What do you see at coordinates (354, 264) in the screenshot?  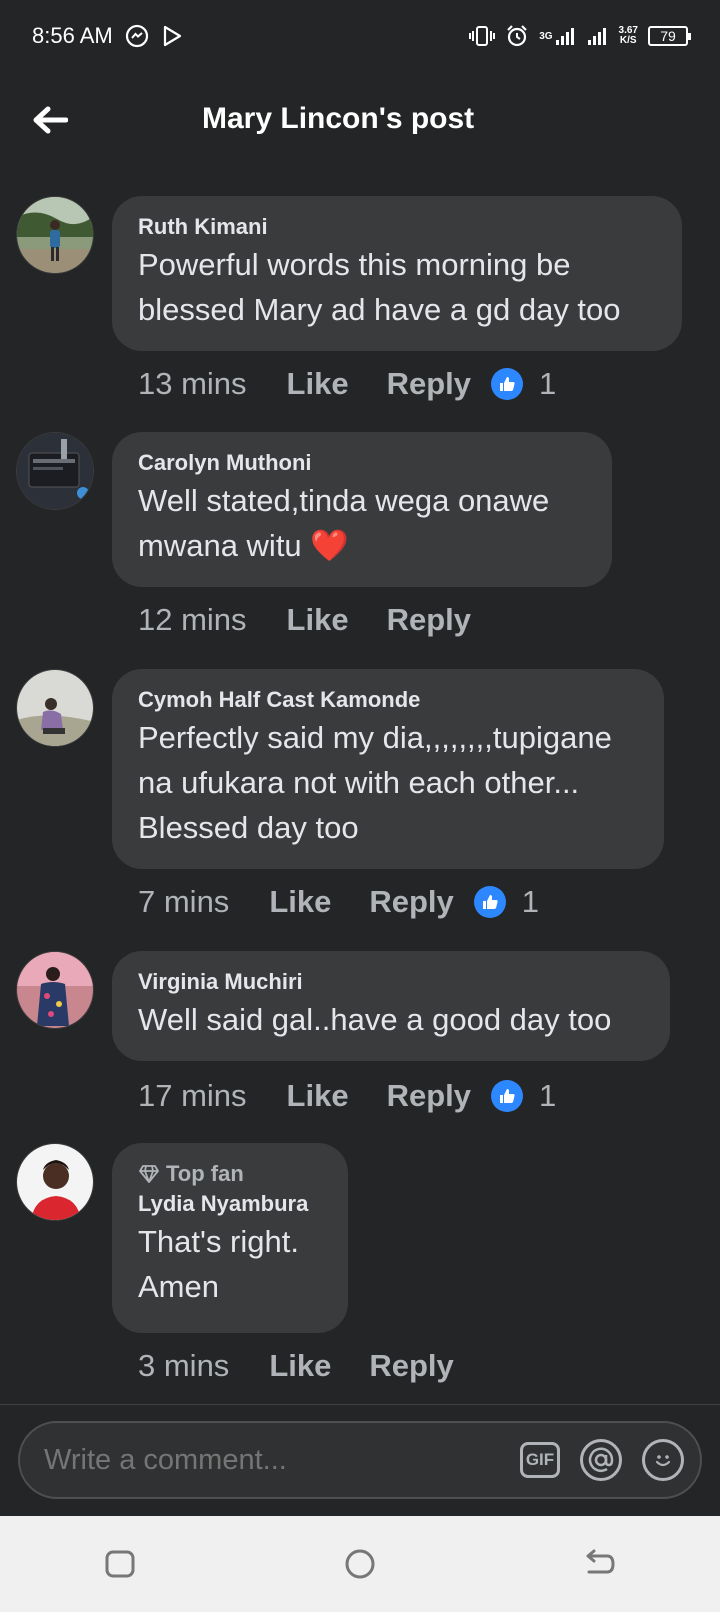 I see `comment-text-line: Powerful words this morning be` at bounding box center [354, 264].